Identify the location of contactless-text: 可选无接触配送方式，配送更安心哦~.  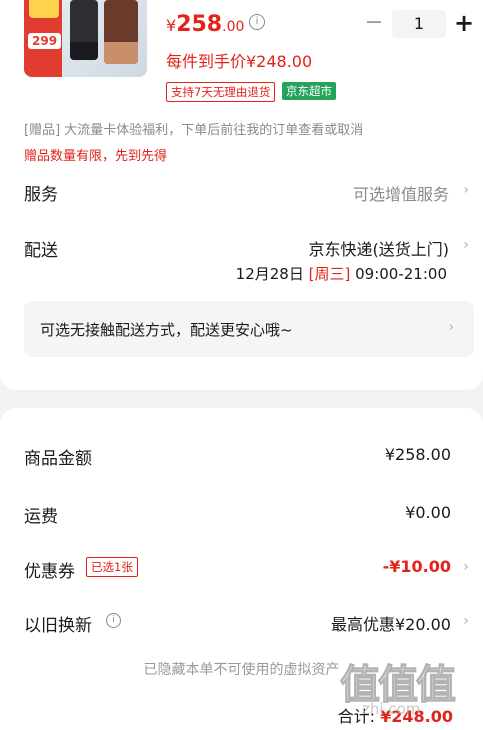
(166, 330).